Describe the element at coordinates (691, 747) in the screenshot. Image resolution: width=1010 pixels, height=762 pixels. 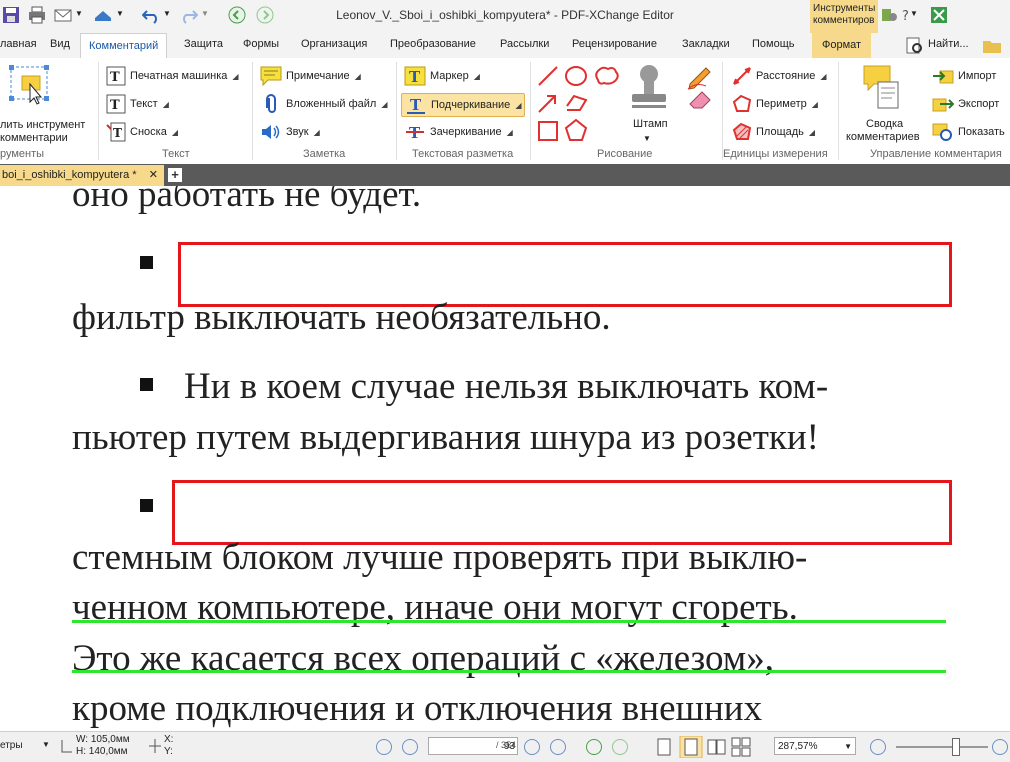
I see `continuous-page-icon` at that location.